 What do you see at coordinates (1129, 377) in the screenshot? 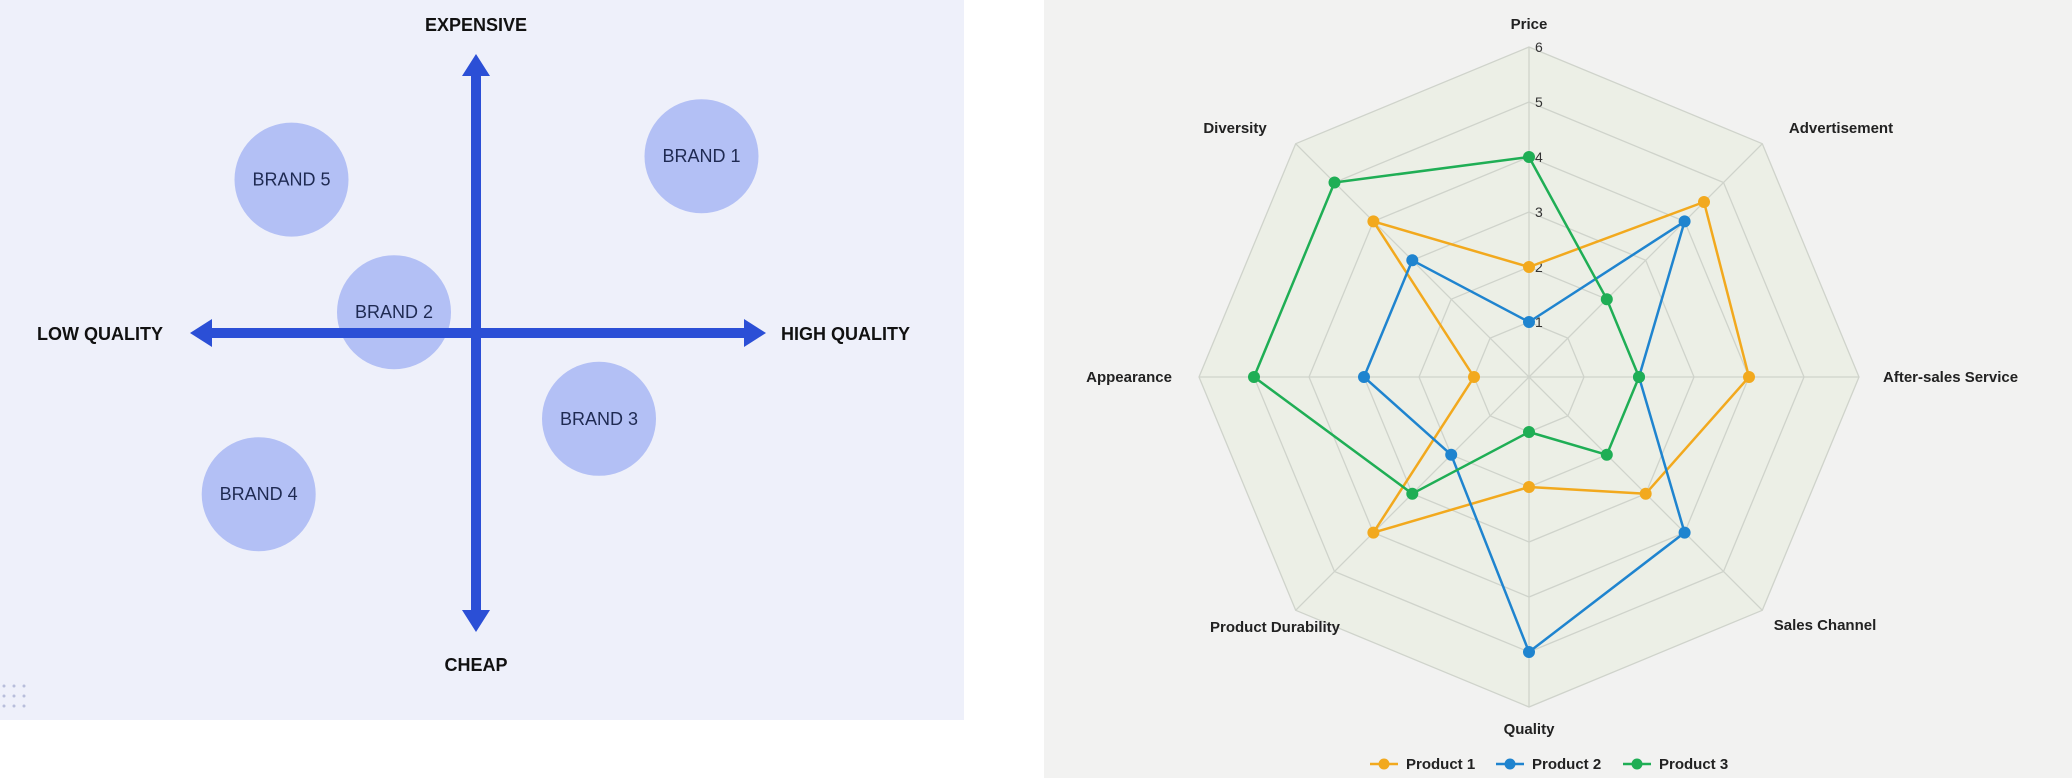
I see `radar-axis-label: Appearance` at bounding box center [1129, 377].